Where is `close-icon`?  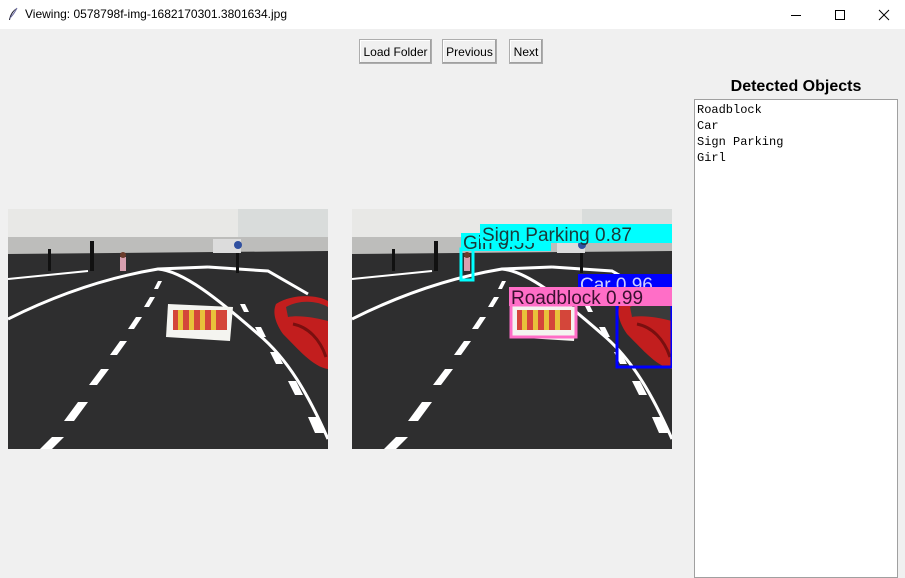
close-icon is located at coordinates (884, 14).